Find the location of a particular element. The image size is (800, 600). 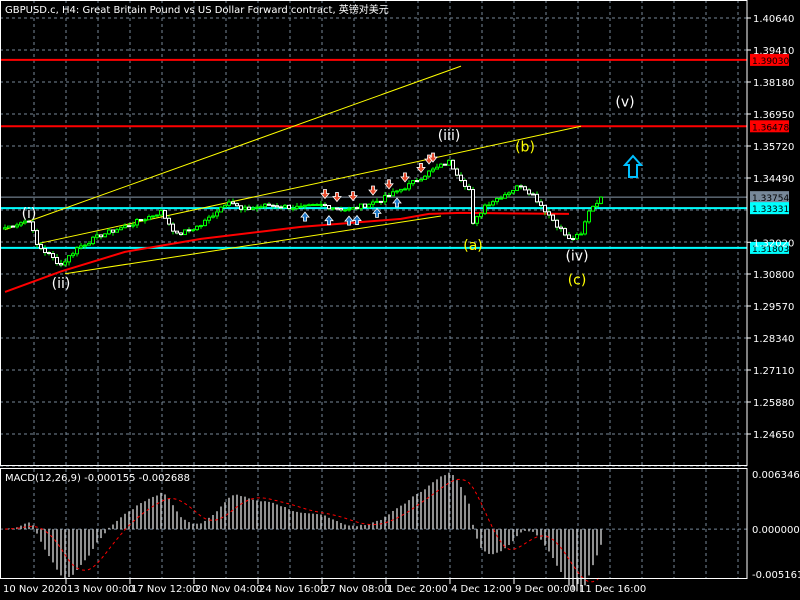

price-tick-label: 1.35720 is located at coordinates (773, 147).